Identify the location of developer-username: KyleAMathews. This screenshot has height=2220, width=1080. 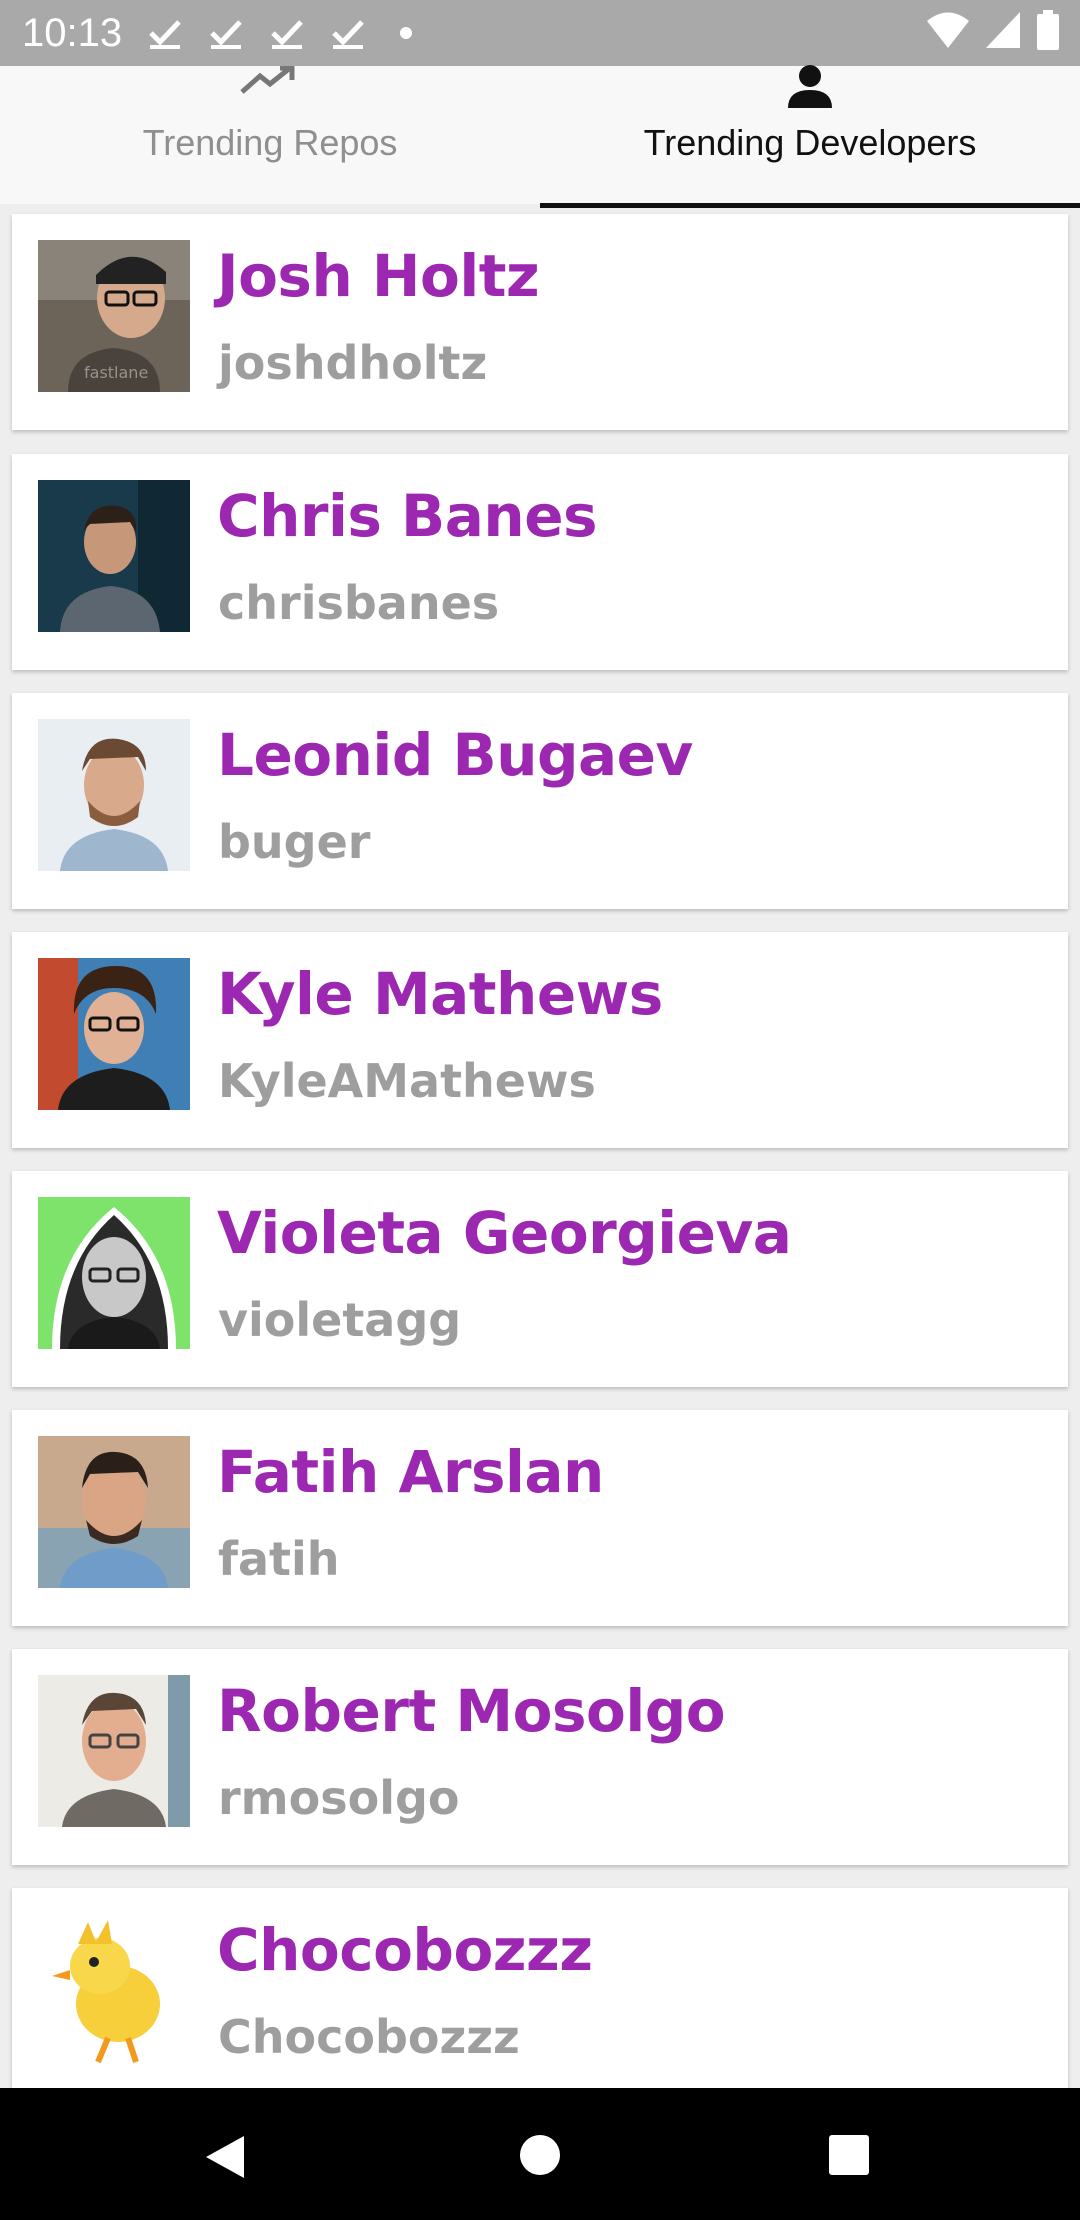
(407, 1081).